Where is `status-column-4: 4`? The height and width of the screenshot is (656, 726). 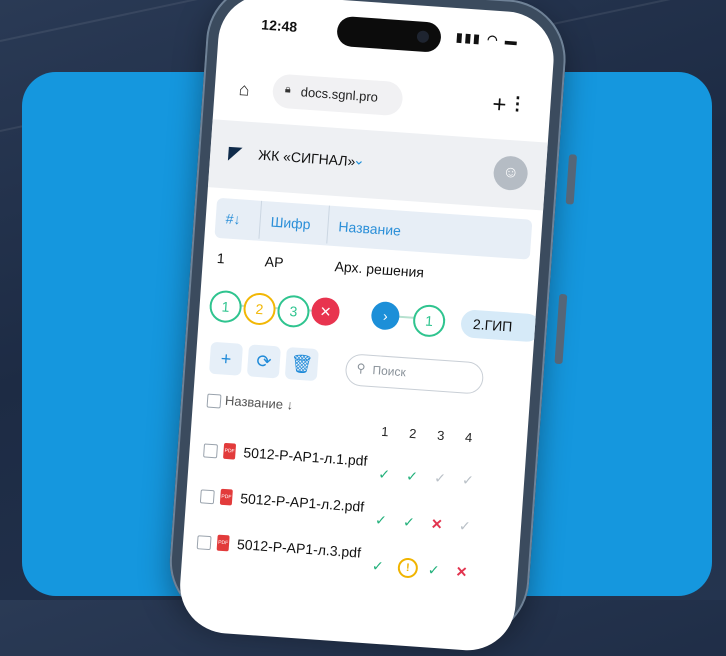 status-column-4: 4 is located at coordinates (468, 437).